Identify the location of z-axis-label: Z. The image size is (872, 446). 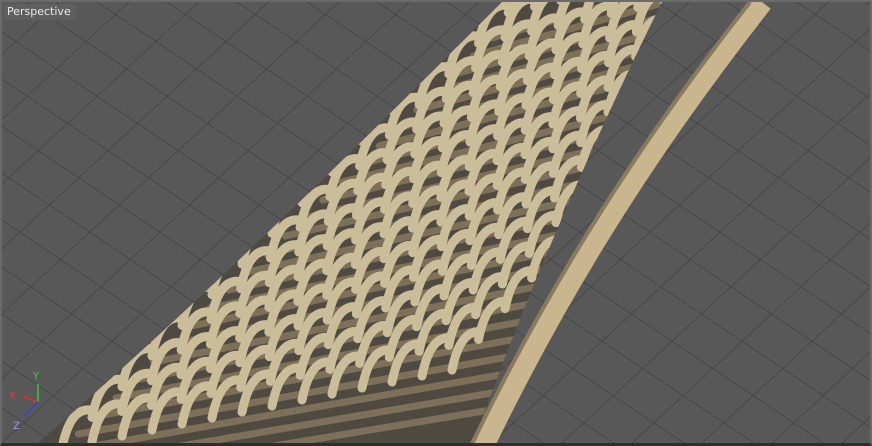
(16, 427).